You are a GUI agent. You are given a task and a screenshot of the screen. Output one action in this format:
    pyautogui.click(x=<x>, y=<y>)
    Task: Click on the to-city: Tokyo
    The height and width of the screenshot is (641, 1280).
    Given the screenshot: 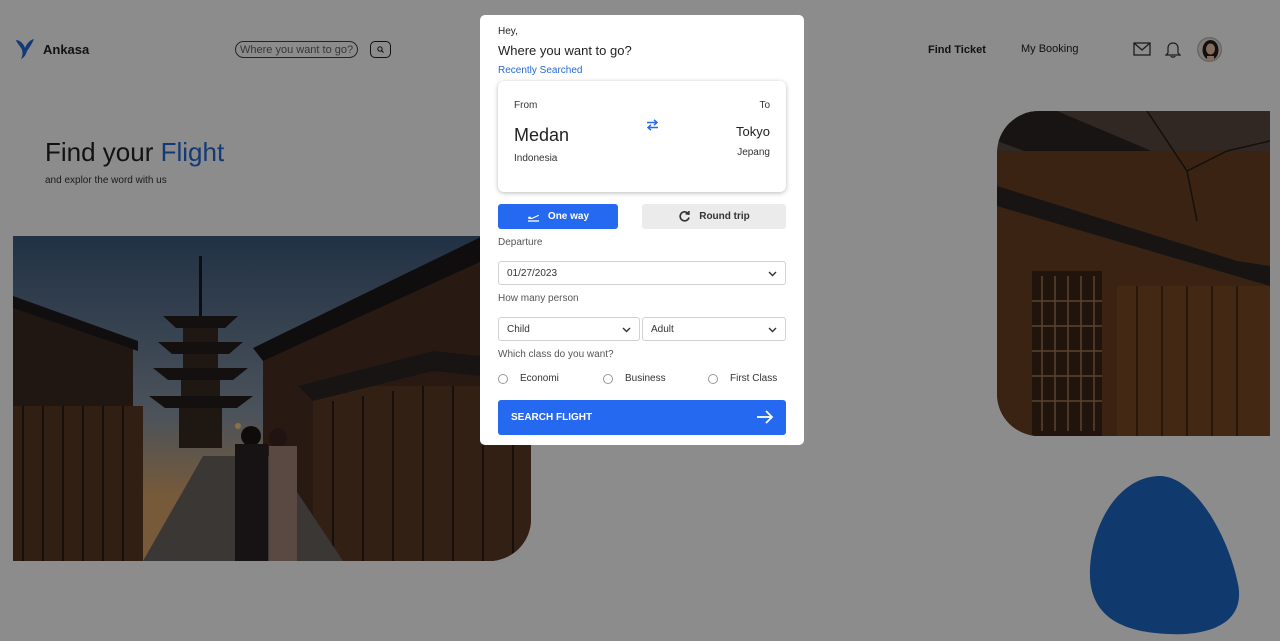 What is the action you would take?
    pyautogui.click(x=753, y=131)
    